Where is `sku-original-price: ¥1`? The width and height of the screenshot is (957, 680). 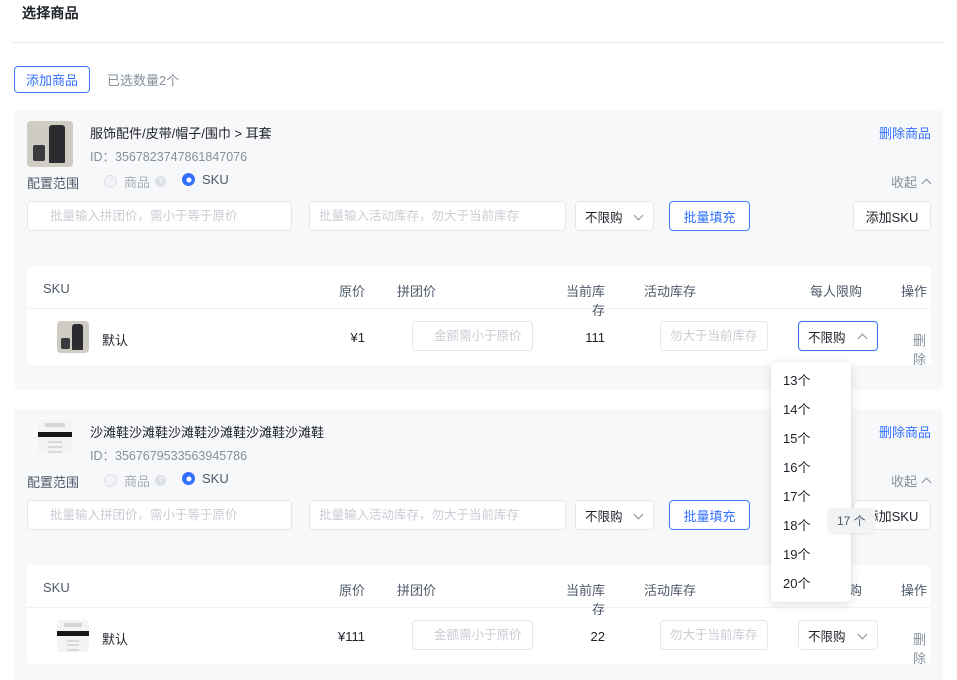 sku-original-price: ¥1 is located at coordinates (357, 337).